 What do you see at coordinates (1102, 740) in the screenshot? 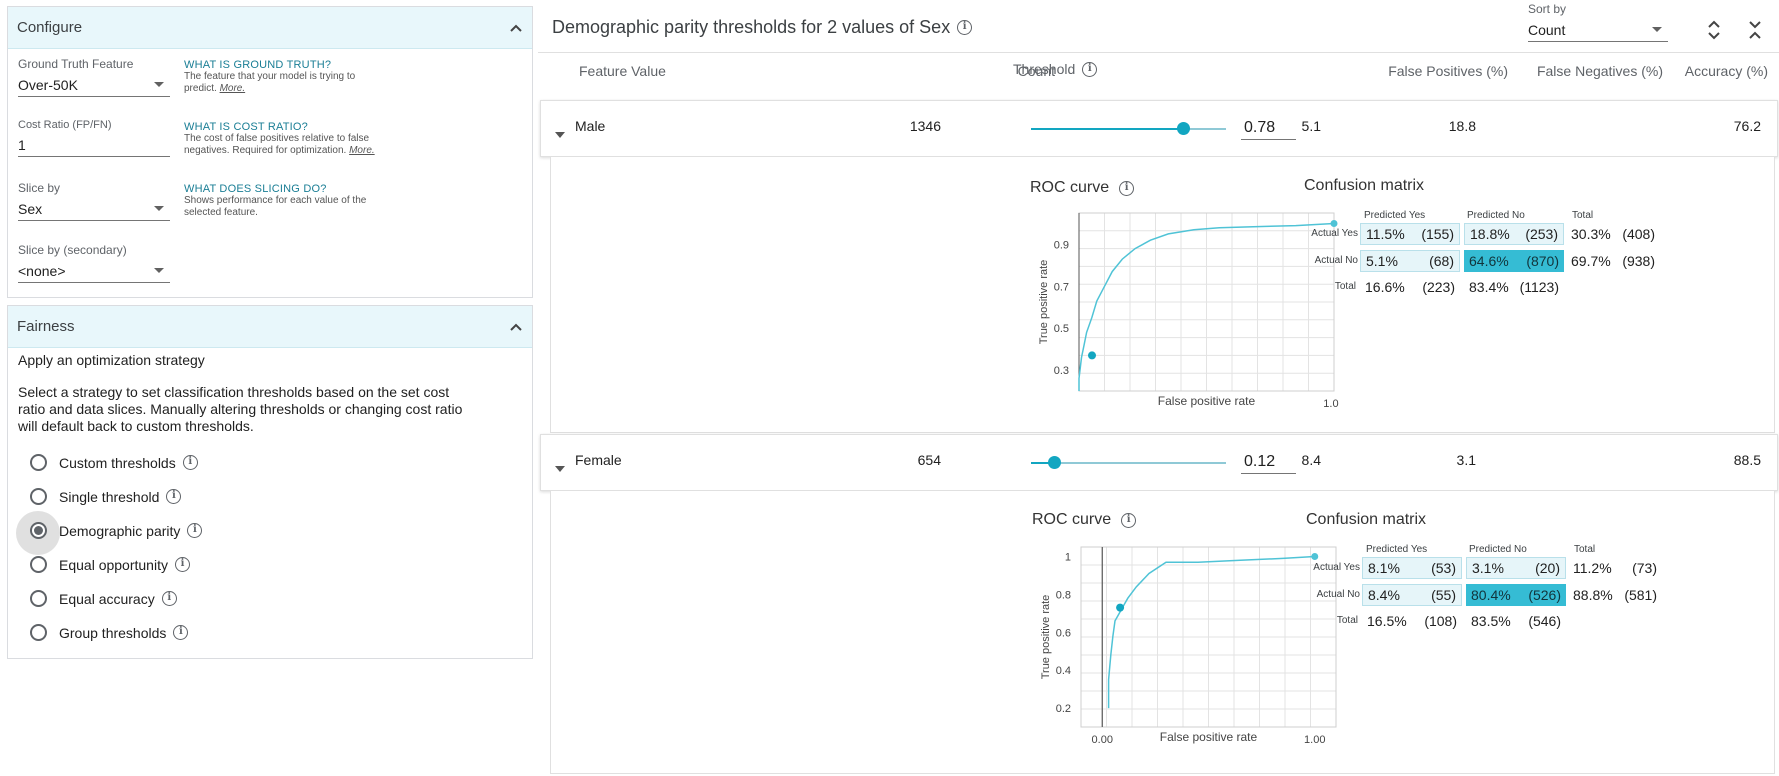
I see `x-tick-label: 0.00` at bounding box center [1102, 740].